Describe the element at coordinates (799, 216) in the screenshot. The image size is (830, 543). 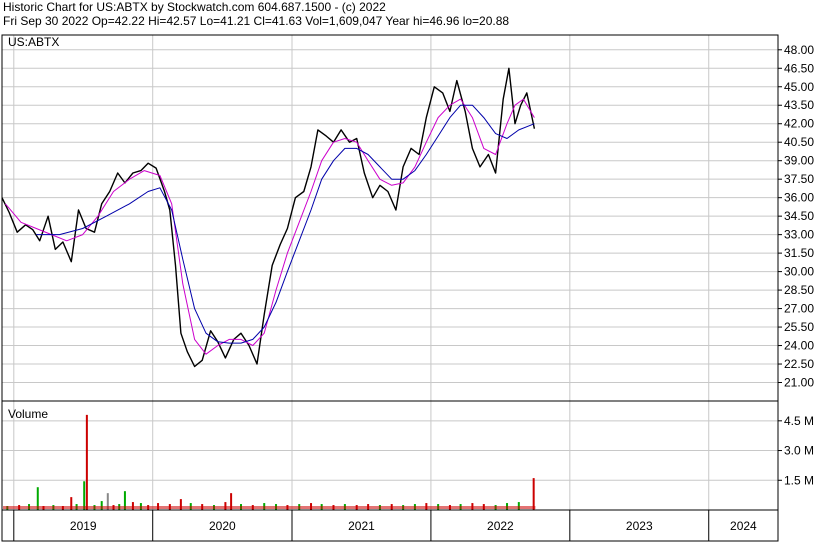
I see `price-tick-label: 34.50` at that location.